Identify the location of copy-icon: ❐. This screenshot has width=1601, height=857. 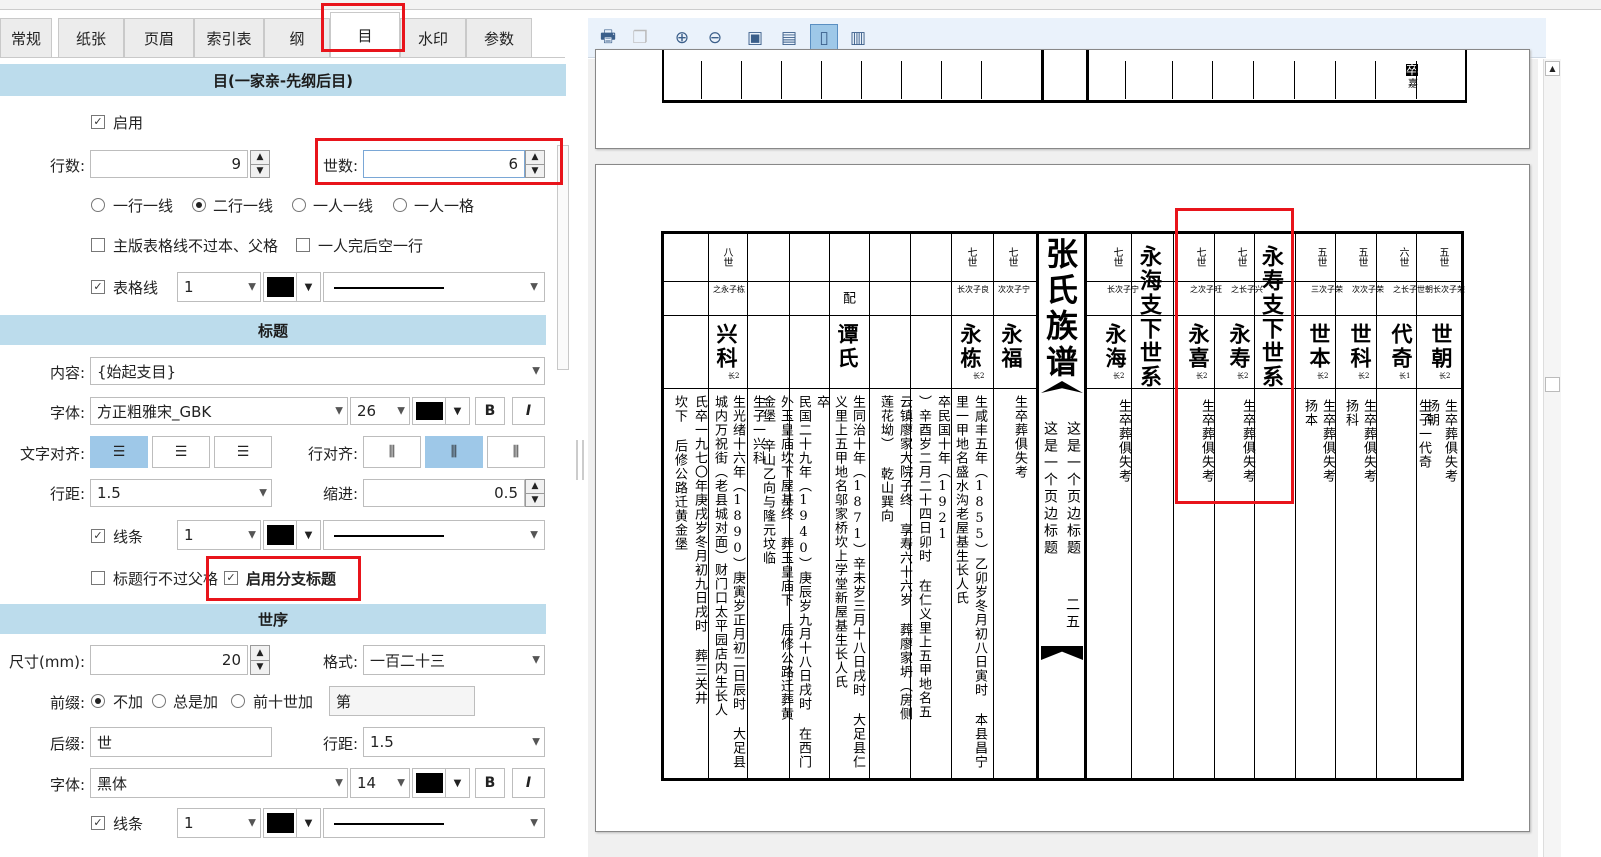
(640, 38).